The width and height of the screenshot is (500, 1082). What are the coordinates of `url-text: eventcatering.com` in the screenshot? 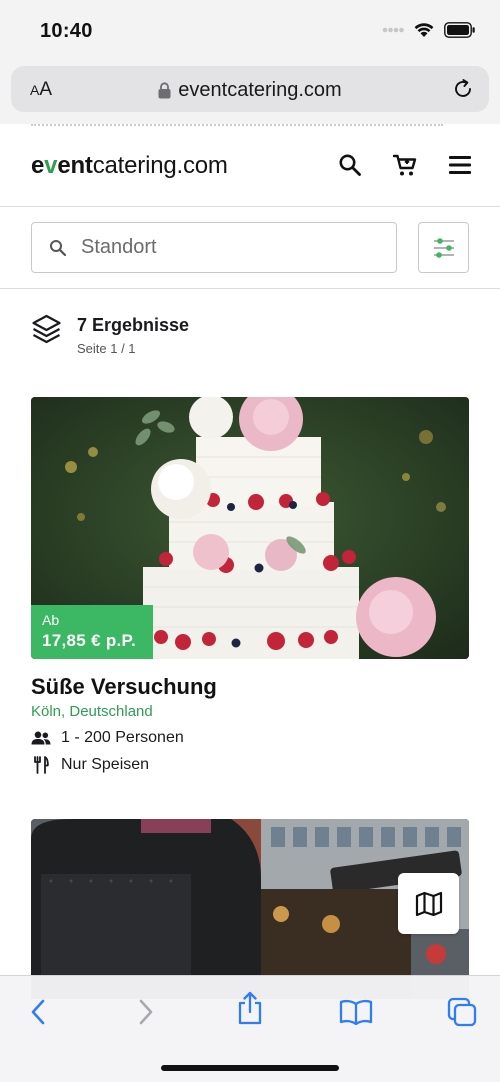 It's located at (260, 90).